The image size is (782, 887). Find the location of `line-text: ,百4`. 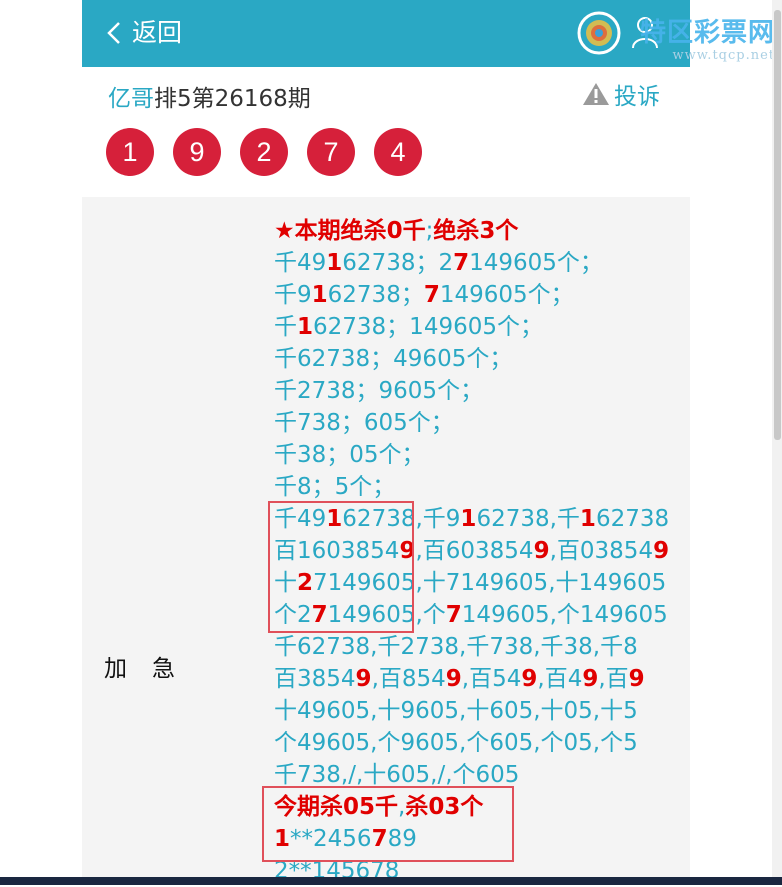

line-text: ,百4 is located at coordinates (560, 679).